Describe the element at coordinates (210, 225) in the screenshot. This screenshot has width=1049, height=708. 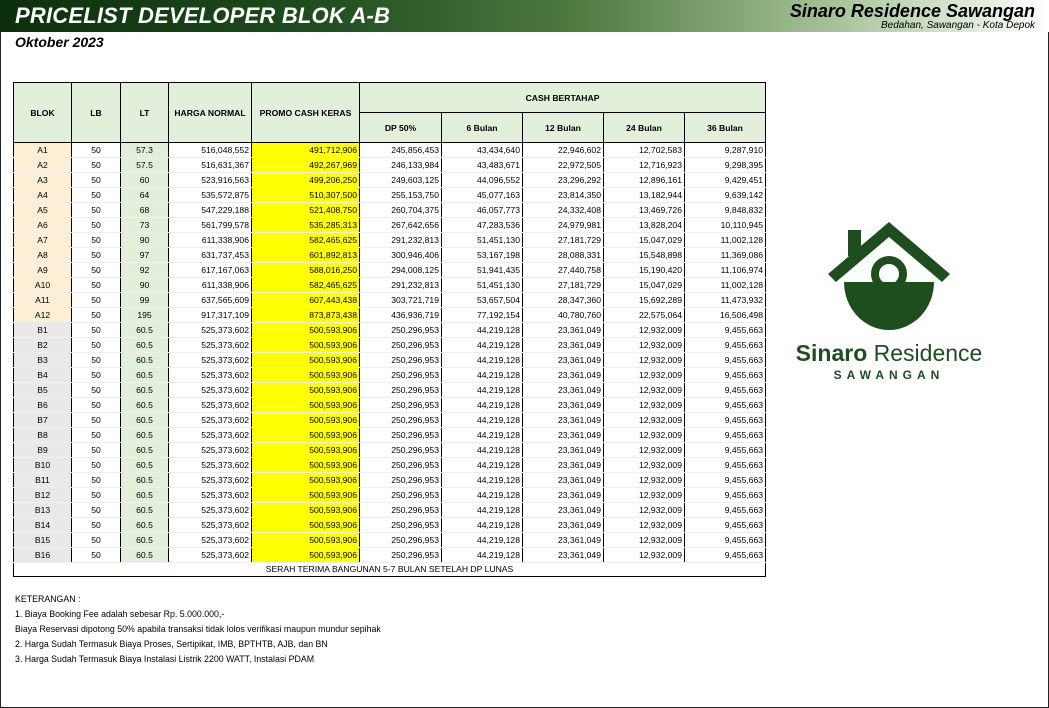
I see `cell-harga-normal: 561,799,578` at that location.